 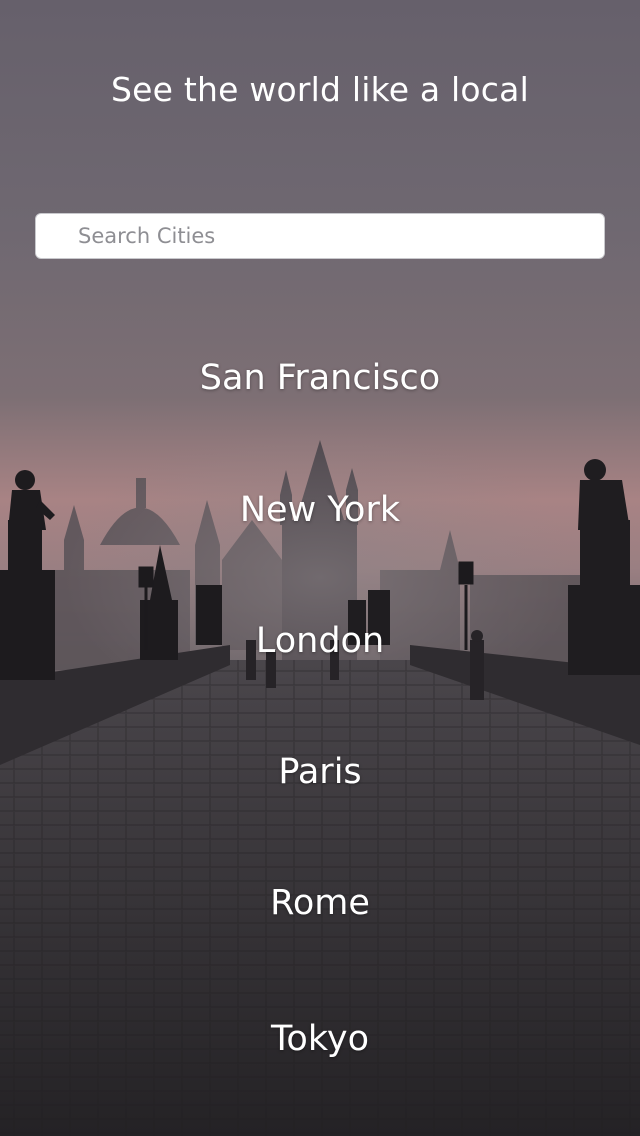 I want to click on city-item-rome: Rome, so click(x=320, y=903).